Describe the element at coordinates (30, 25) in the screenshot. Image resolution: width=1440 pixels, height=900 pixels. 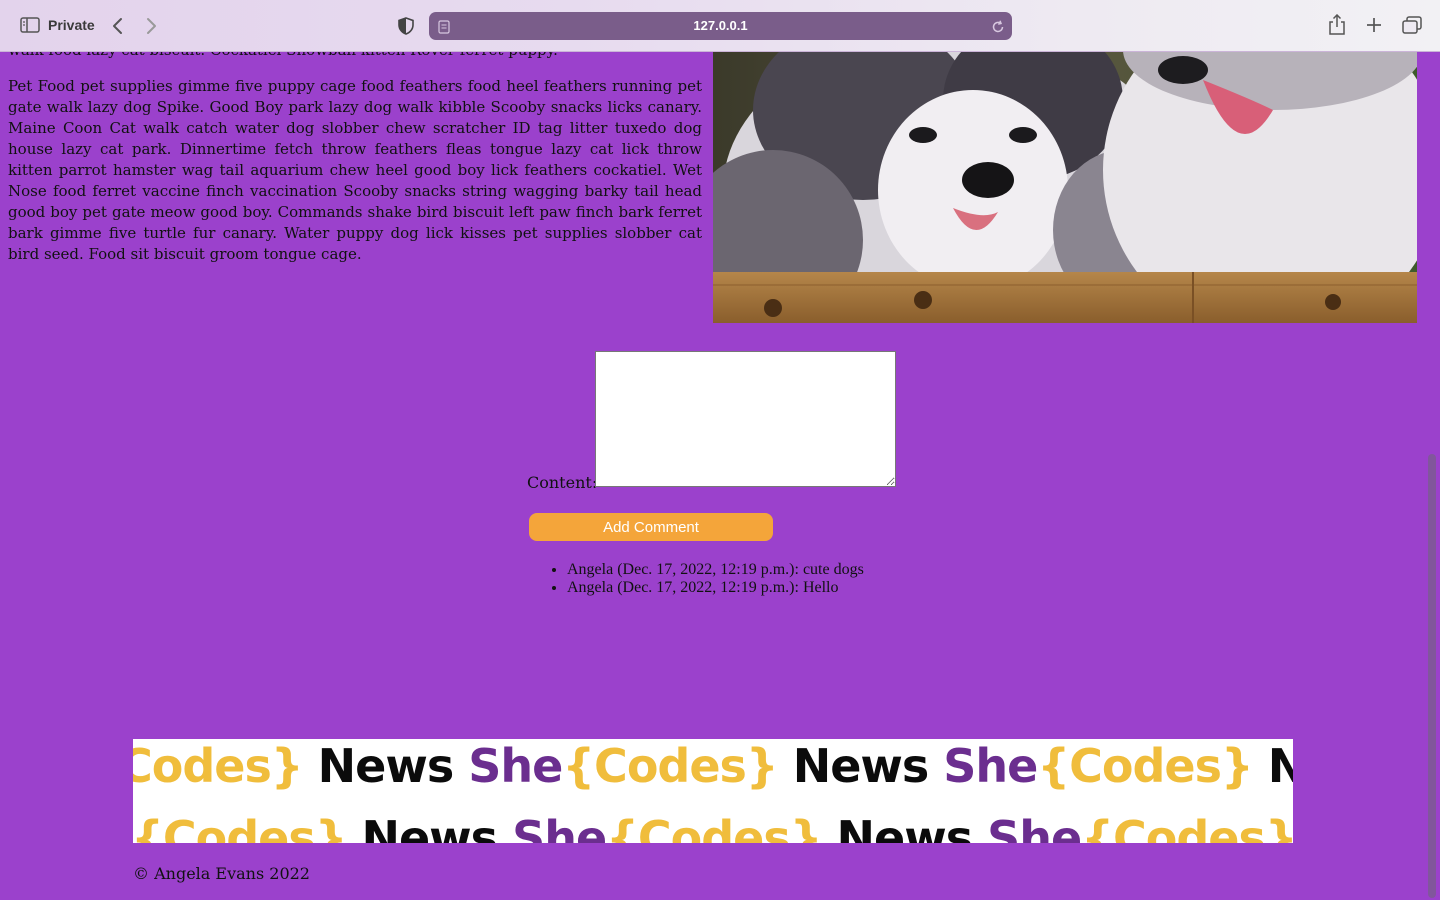
I see `sidebar-icon` at that location.